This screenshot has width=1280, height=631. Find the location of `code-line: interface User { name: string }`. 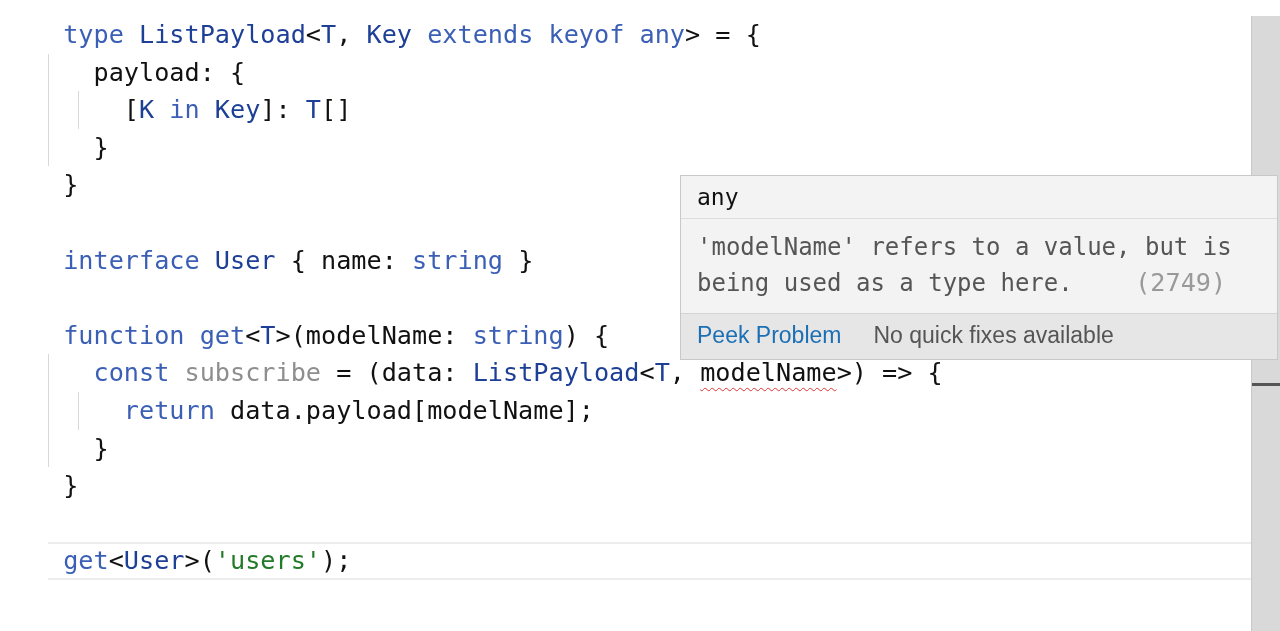

code-line: interface User { name: string } is located at coordinates (298, 260).